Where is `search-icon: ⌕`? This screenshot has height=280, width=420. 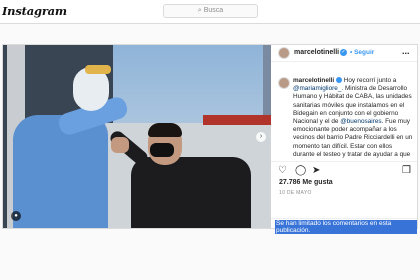 search-icon: ⌕ is located at coordinates (199, 10).